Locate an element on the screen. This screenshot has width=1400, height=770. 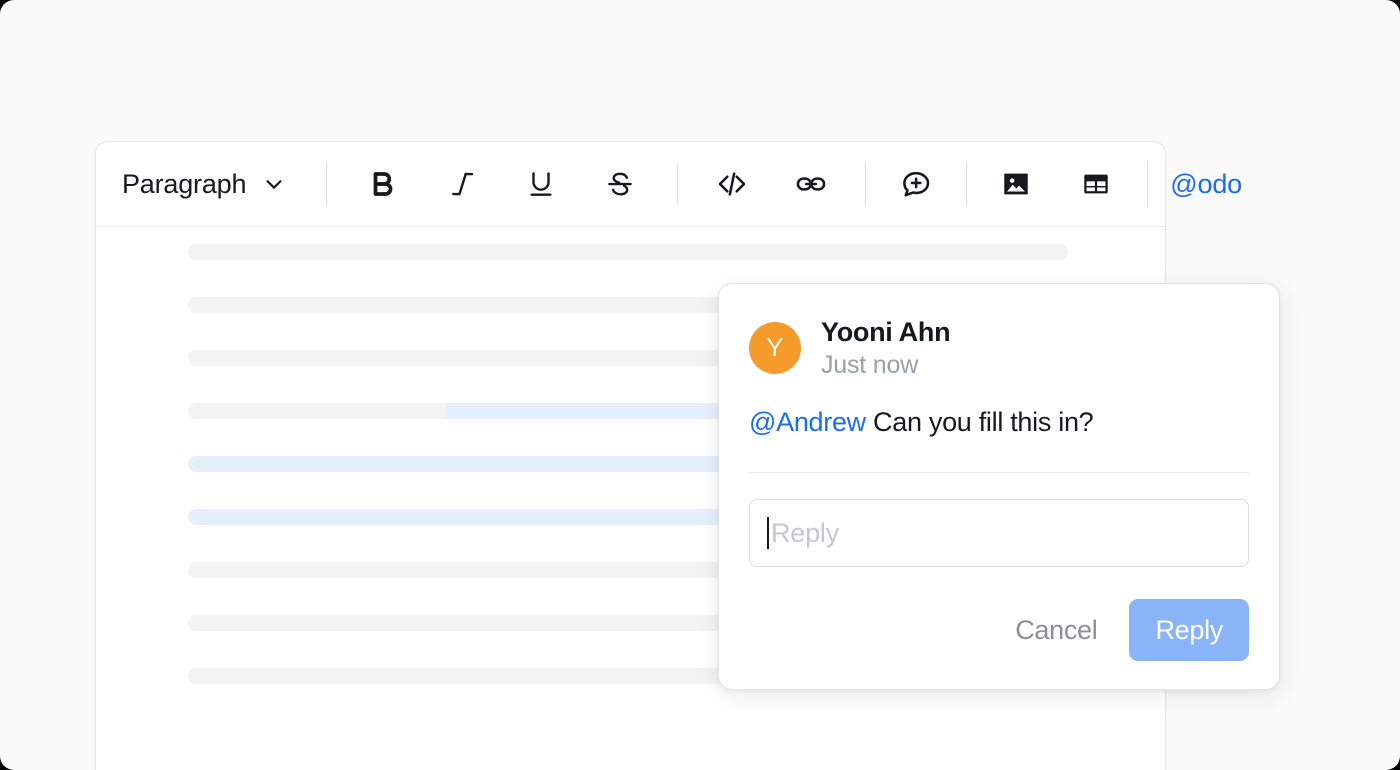
chevron-down-icon is located at coordinates (274, 184).